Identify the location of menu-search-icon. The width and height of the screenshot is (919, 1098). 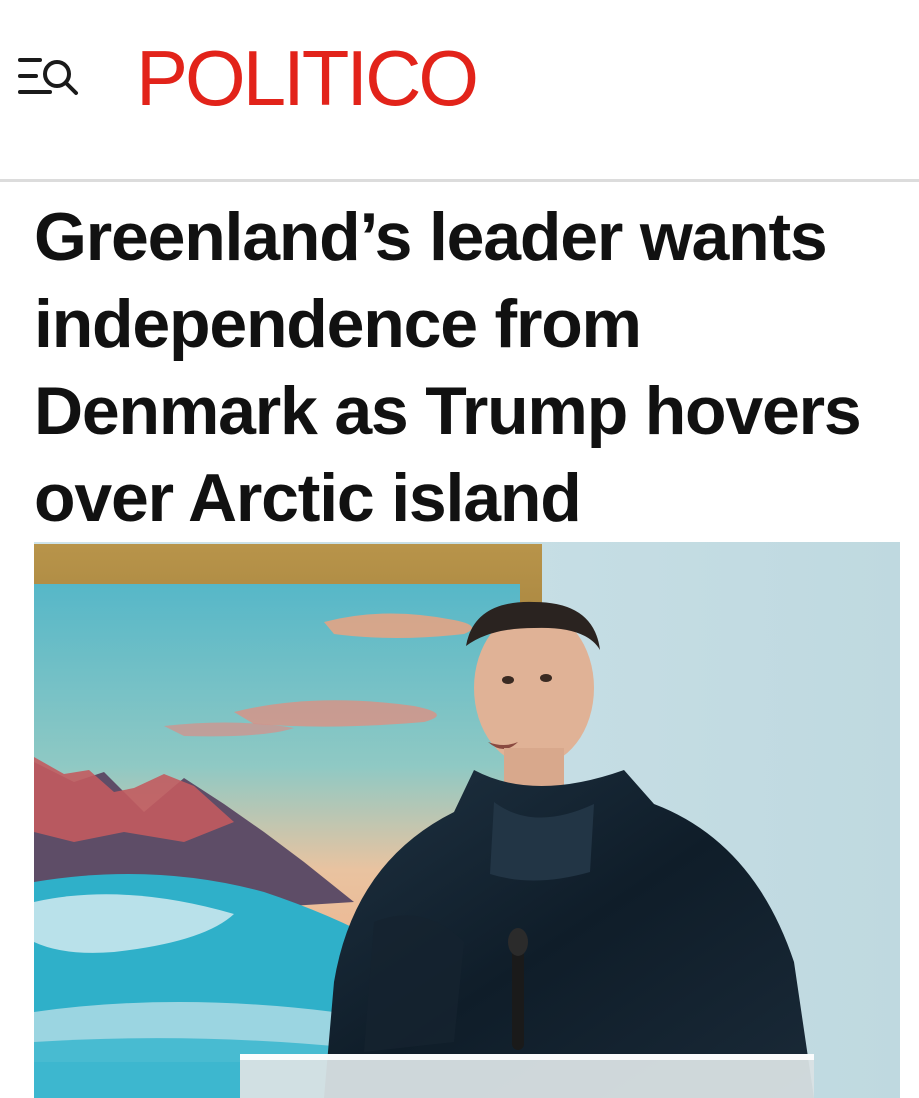
(48, 76).